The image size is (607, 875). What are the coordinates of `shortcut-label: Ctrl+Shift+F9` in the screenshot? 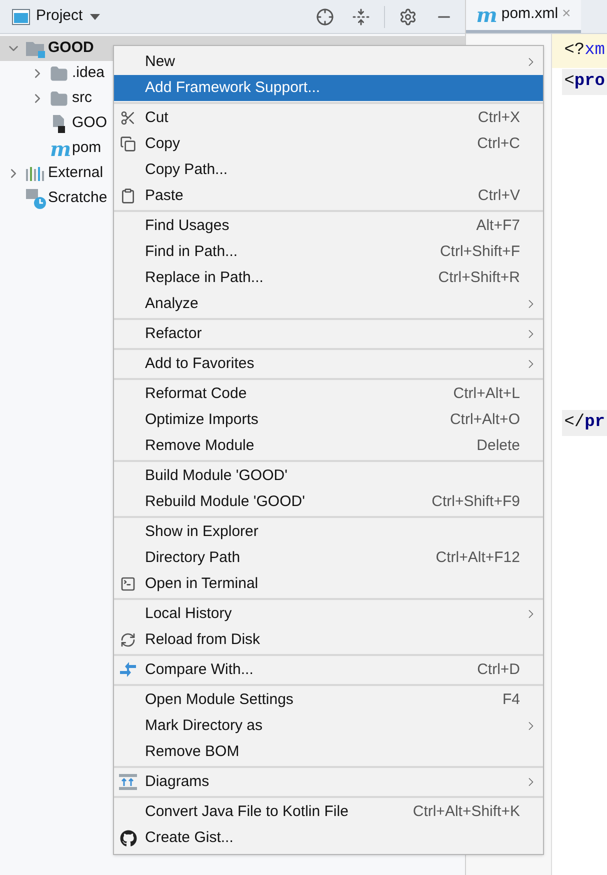 It's located at (476, 502).